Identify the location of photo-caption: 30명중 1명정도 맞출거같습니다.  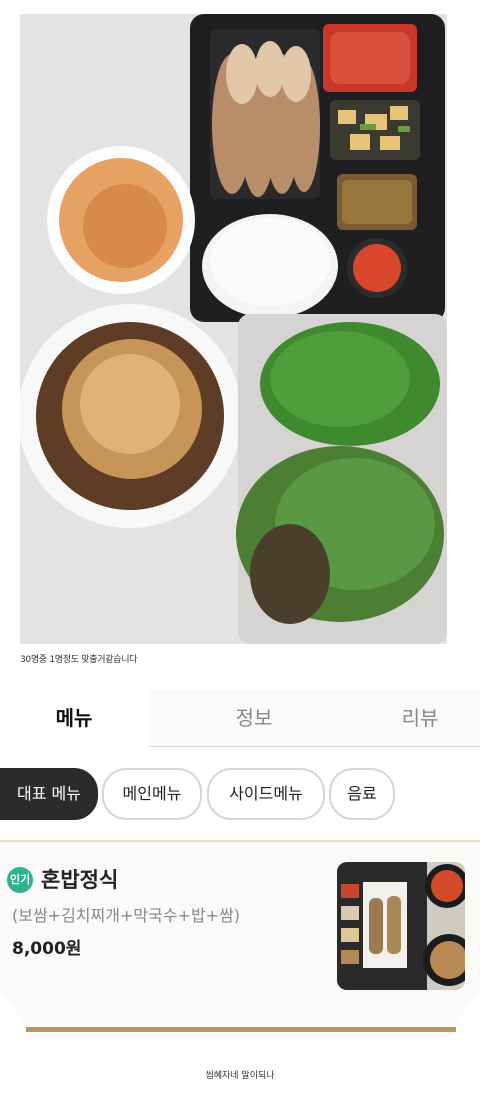
(79, 660).